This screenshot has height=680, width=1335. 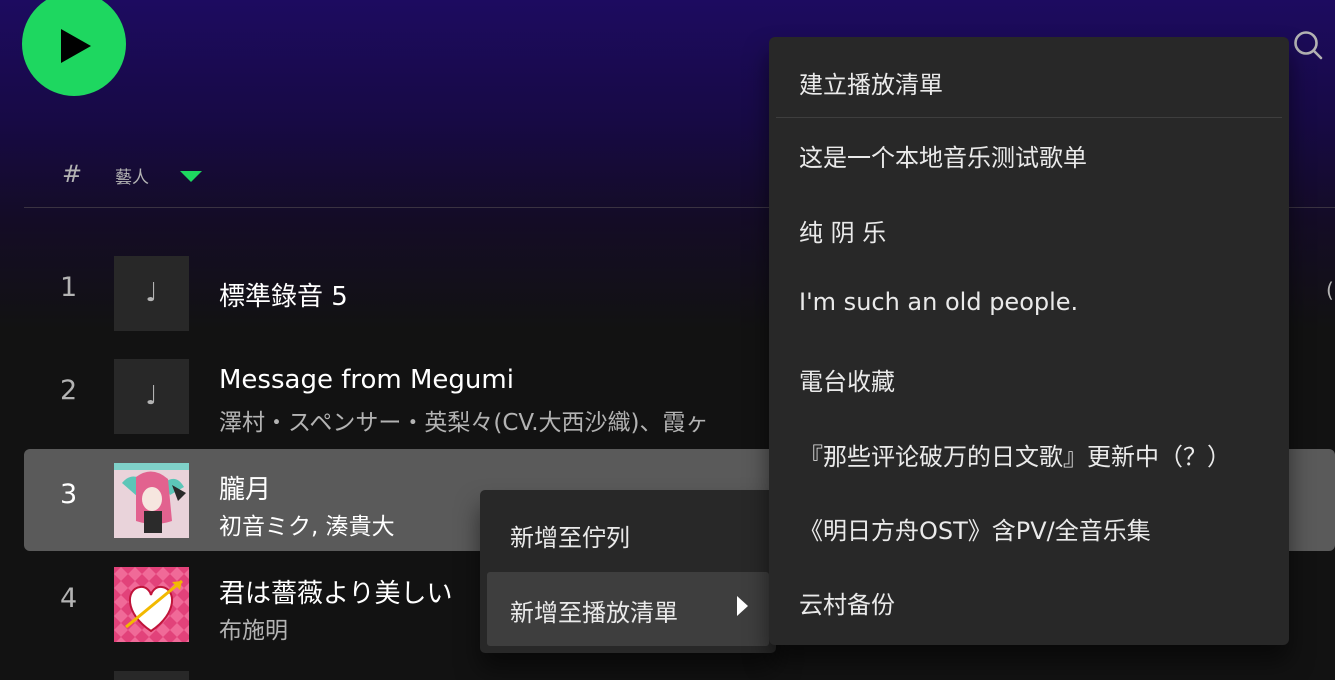 I want to click on search-icon, so click(x=1308, y=45).